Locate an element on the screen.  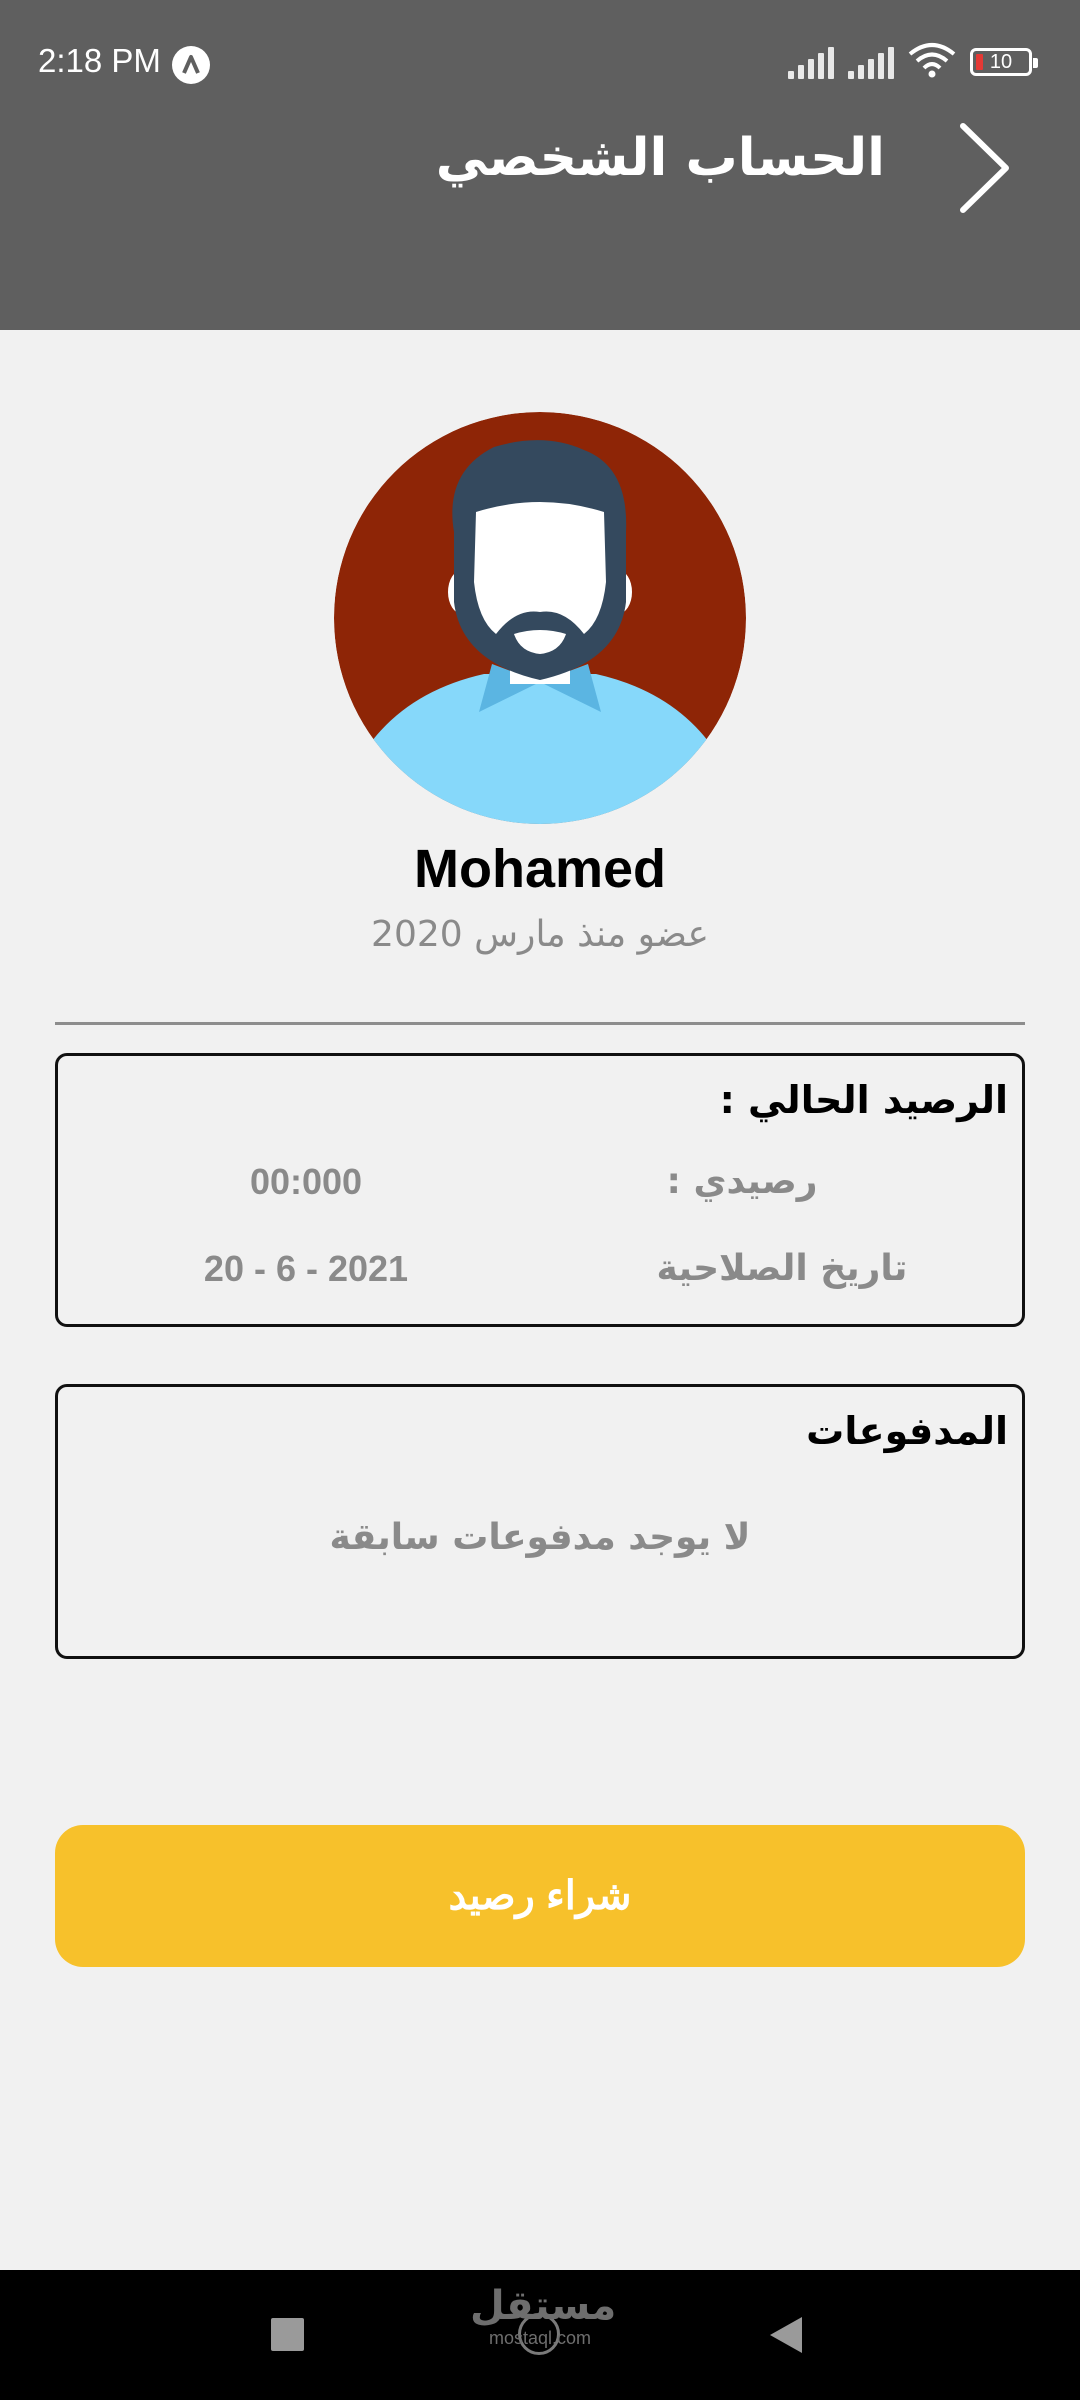
app-notification-icon is located at coordinates (191, 65).